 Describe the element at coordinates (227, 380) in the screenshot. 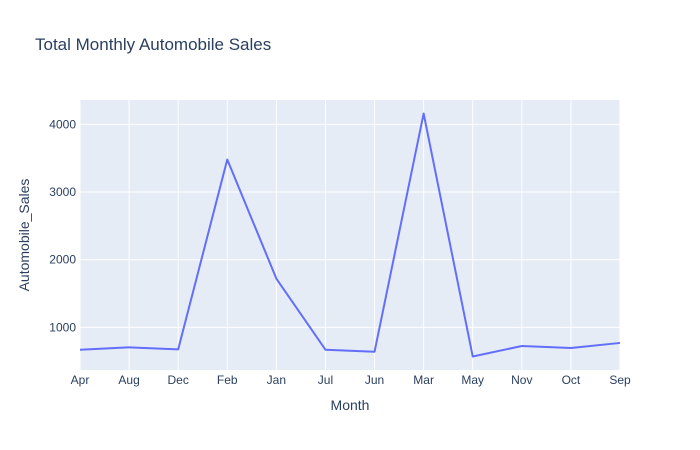

I see `x-tick-label: Feb` at that location.